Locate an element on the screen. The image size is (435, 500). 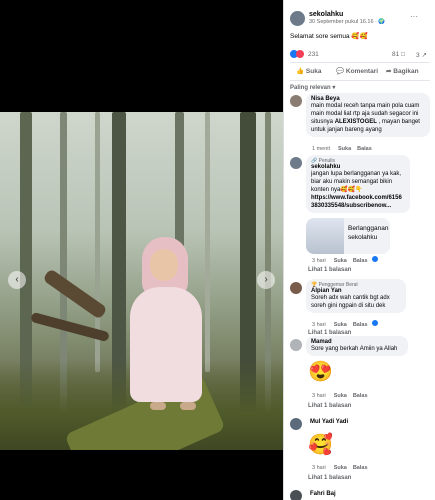
share-arrow-icon: ➦ is located at coordinates (389, 71).